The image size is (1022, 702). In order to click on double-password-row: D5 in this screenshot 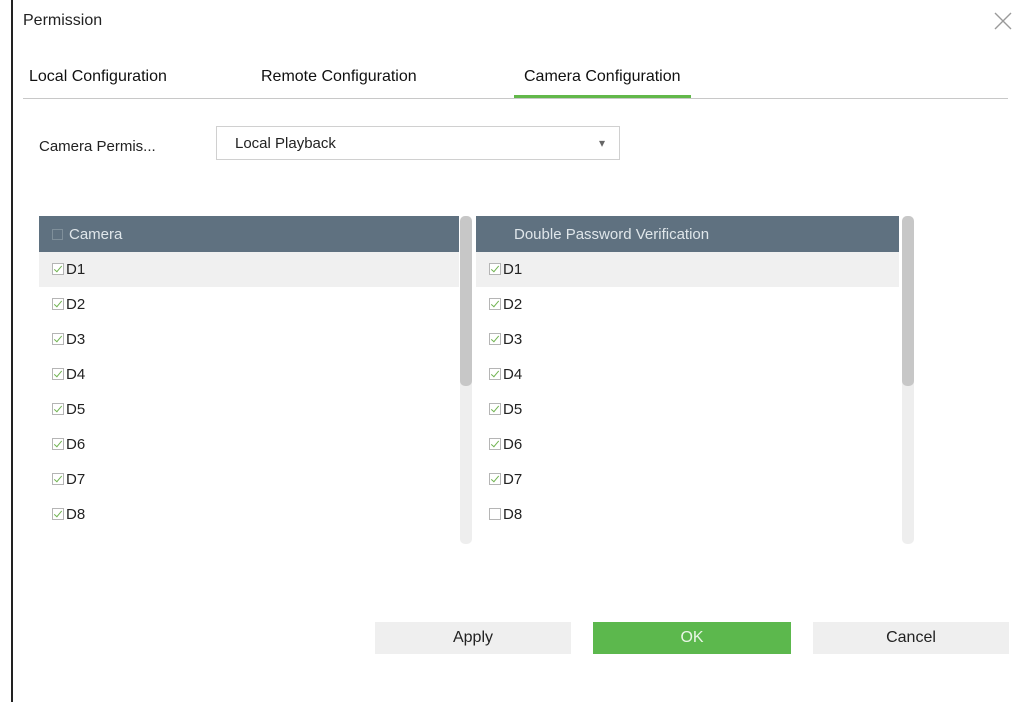, I will do `click(687, 409)`.